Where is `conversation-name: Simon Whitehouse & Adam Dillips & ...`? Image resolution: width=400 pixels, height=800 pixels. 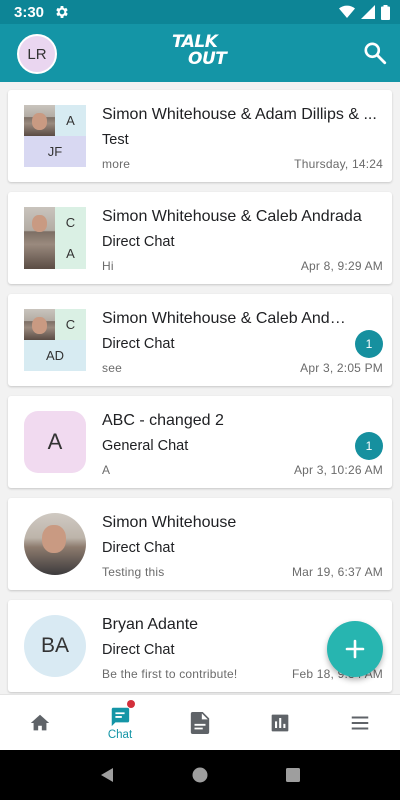 conversation-name: Simon Whitehouse & Adam Dillips & ... is located at coordinates (239, 114).